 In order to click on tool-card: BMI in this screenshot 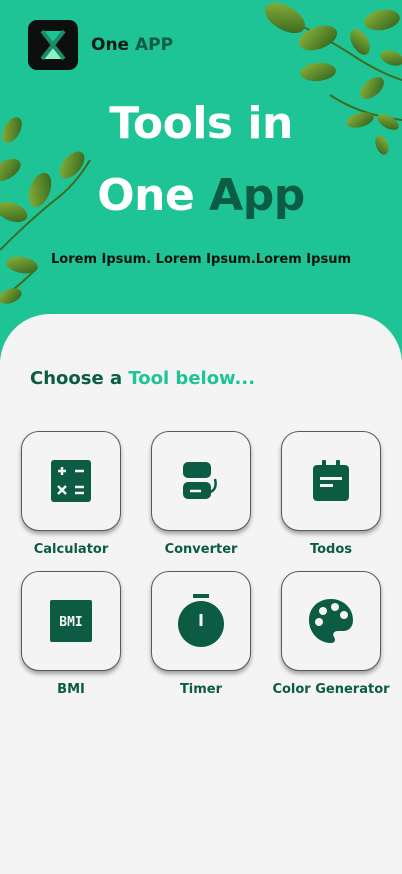, I will do `click(71, 621)`.